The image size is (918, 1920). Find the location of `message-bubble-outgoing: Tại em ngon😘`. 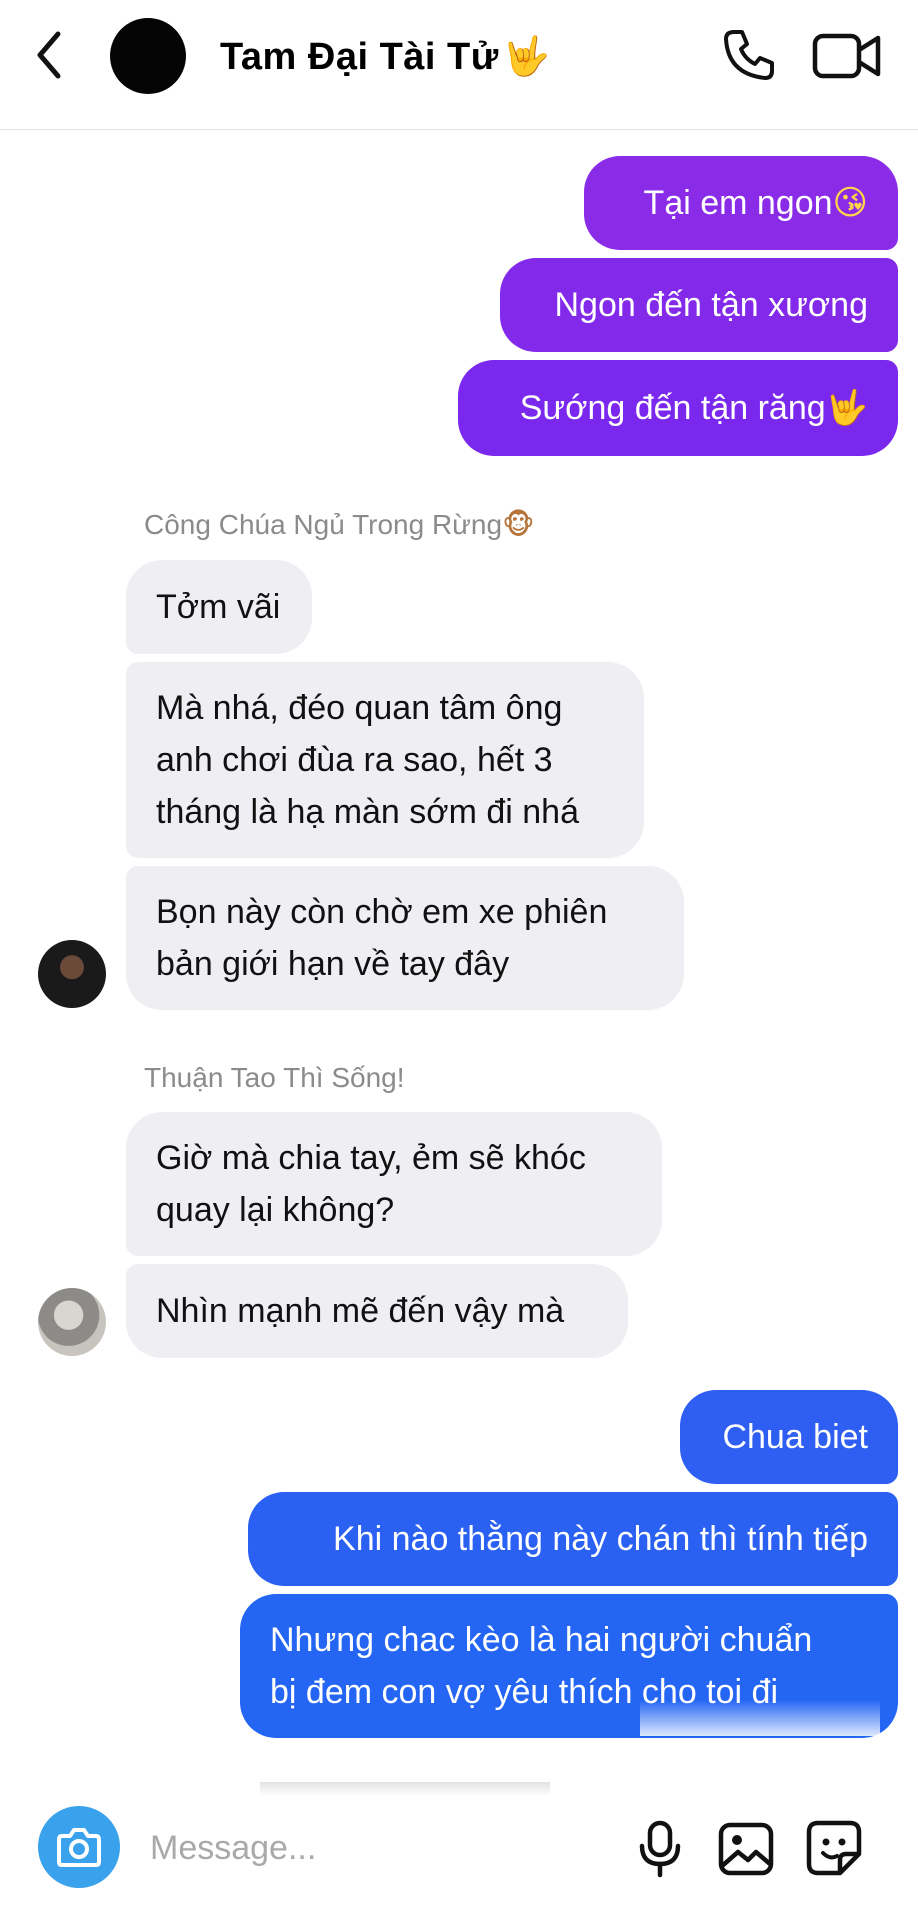

message-bubble-outgoing: Tại em ngon😘 is located at coordinates (741, 203).